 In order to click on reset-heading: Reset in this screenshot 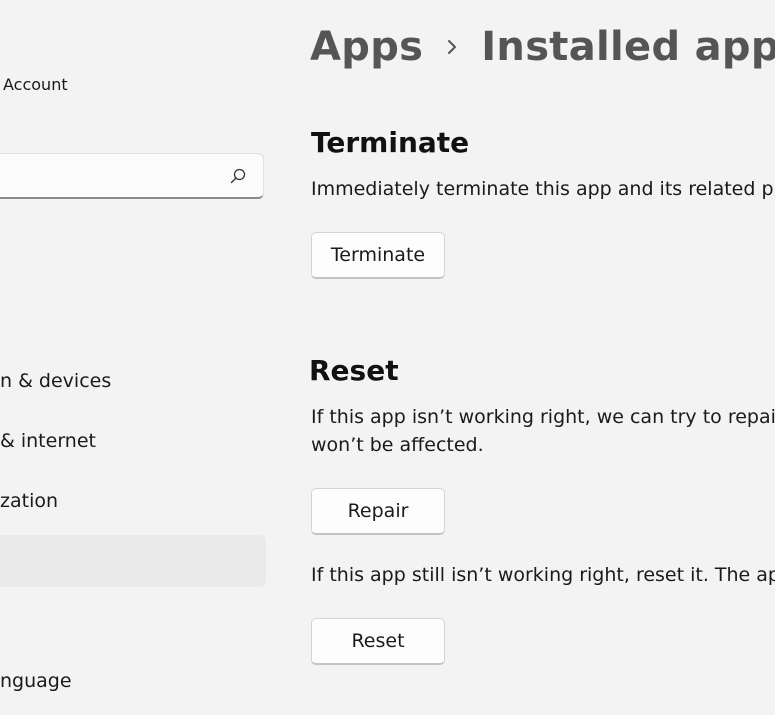, I will do `click(354, 370)`.